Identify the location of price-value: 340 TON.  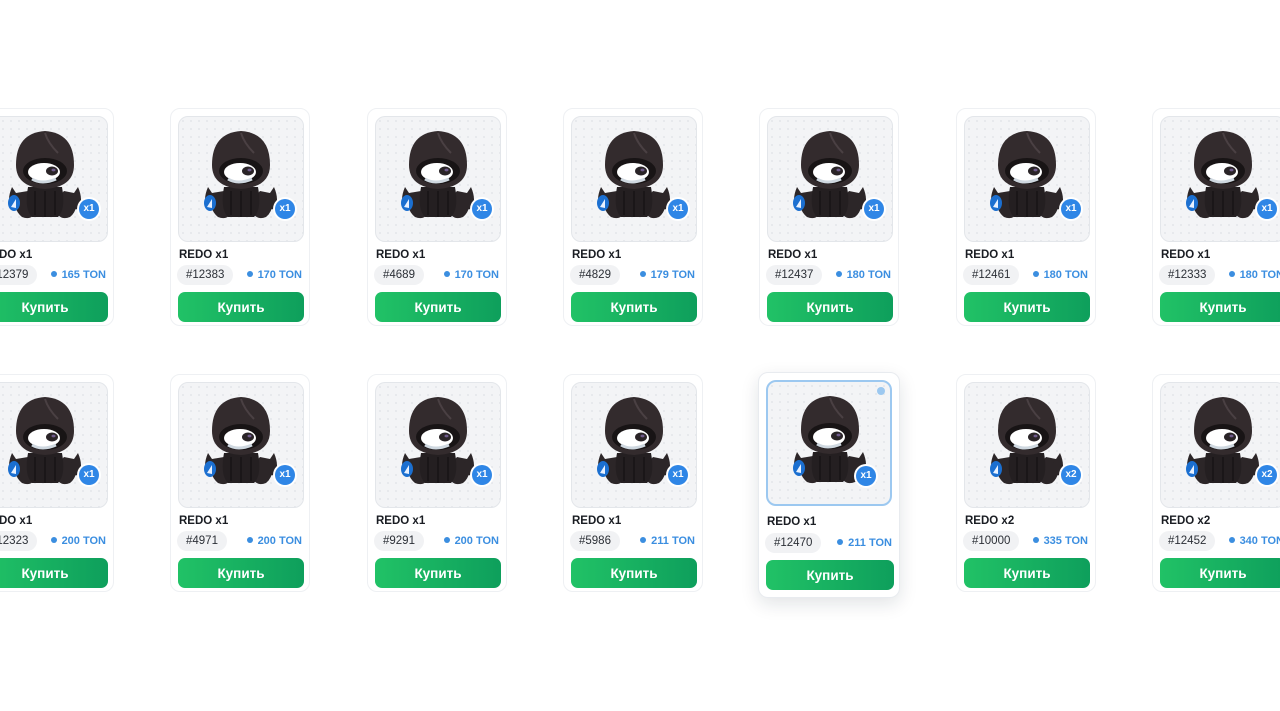
(1259, 541).